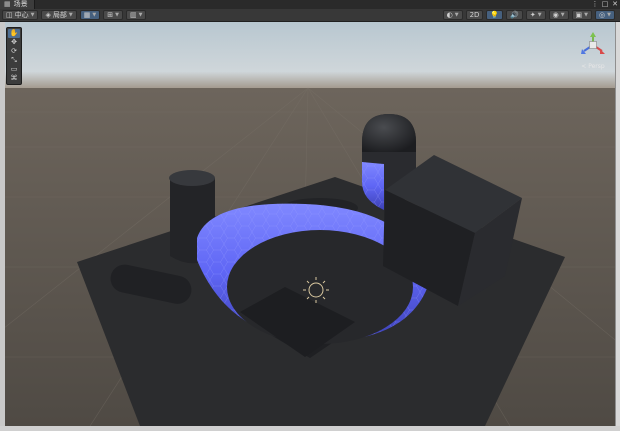 The width and height of the screenshot is (620, 431). Describe the element at coordinates (48, 15) in the screenshot. I see `local-space-icon: ◈` at that location.